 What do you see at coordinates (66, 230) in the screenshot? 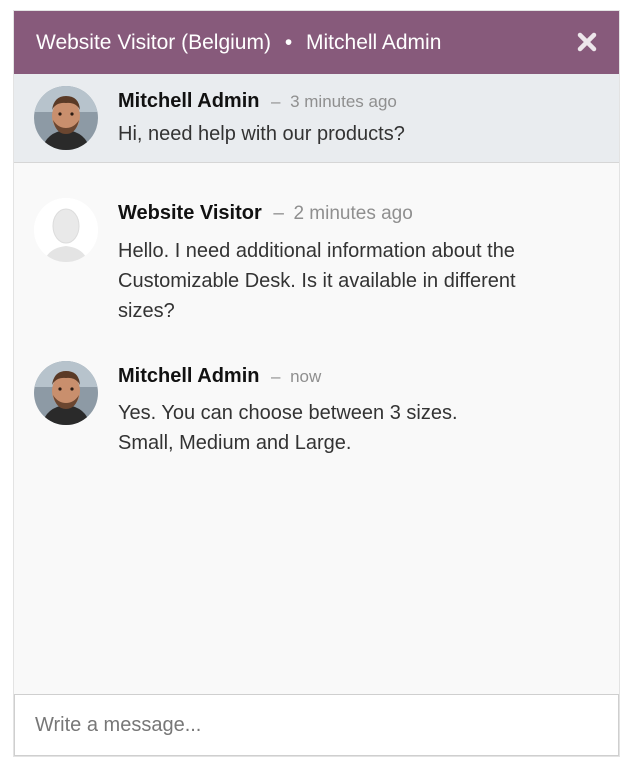
I see `visitor-avatar` at bounding box center [66, 230].